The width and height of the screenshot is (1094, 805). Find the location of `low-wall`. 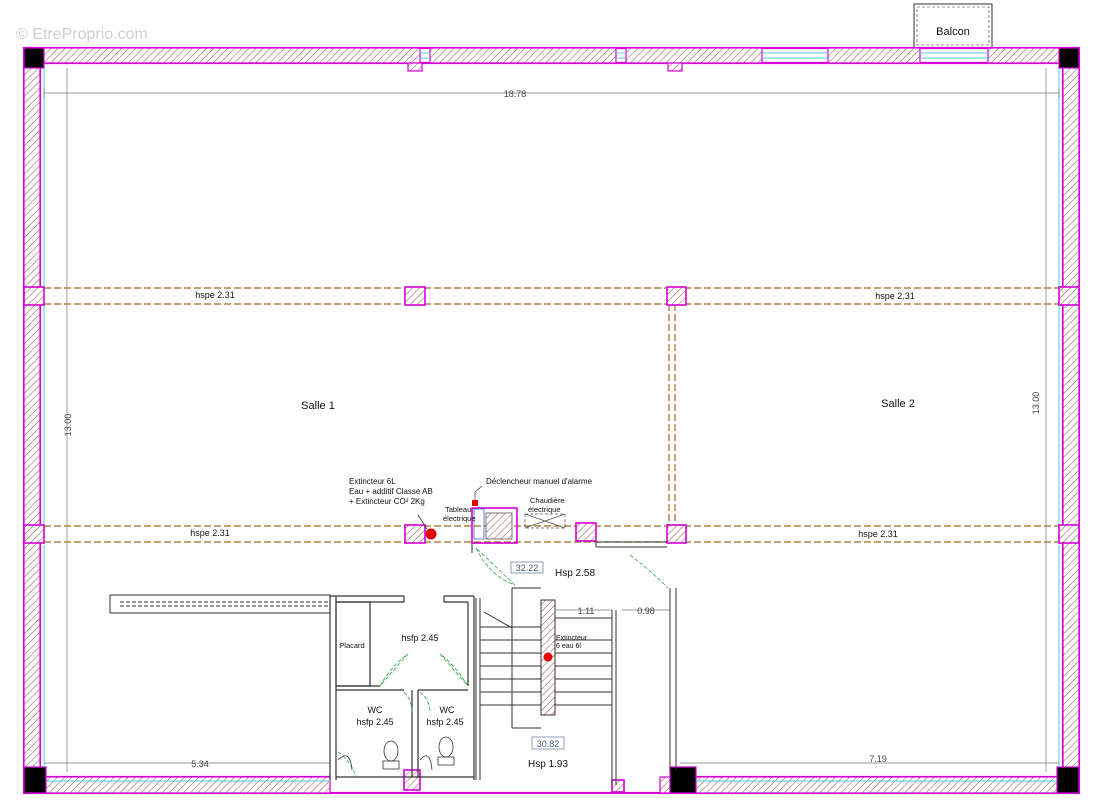

low-wall is located at coordinates (220, 604).